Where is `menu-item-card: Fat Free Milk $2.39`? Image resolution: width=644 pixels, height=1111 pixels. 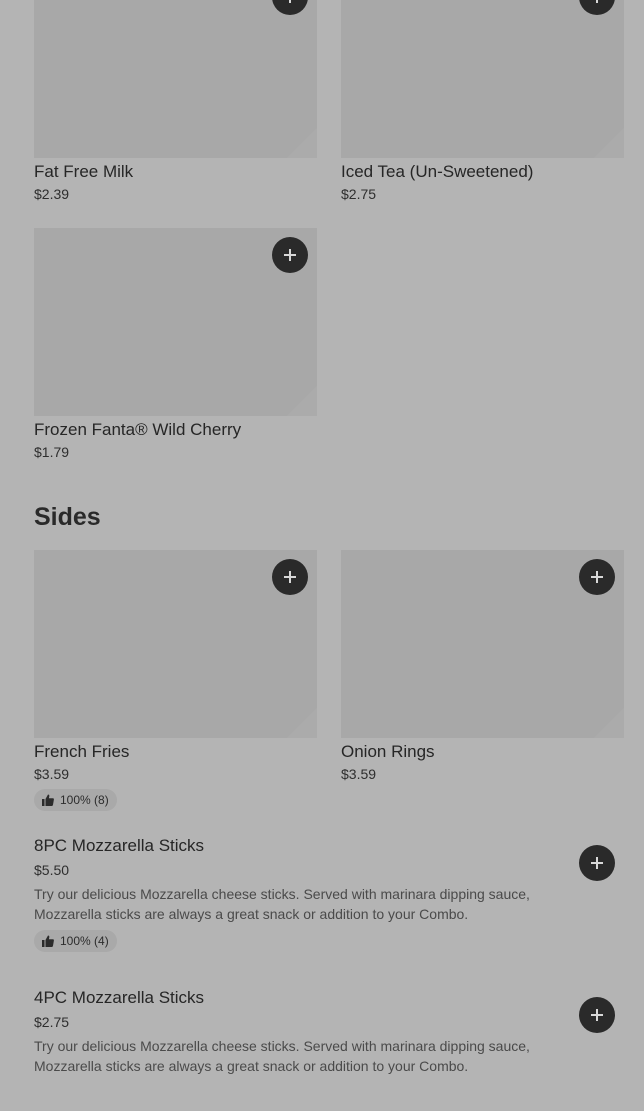
menu-item-card: Fat Free Milk $2.39 is located at coordinates (175, 101).